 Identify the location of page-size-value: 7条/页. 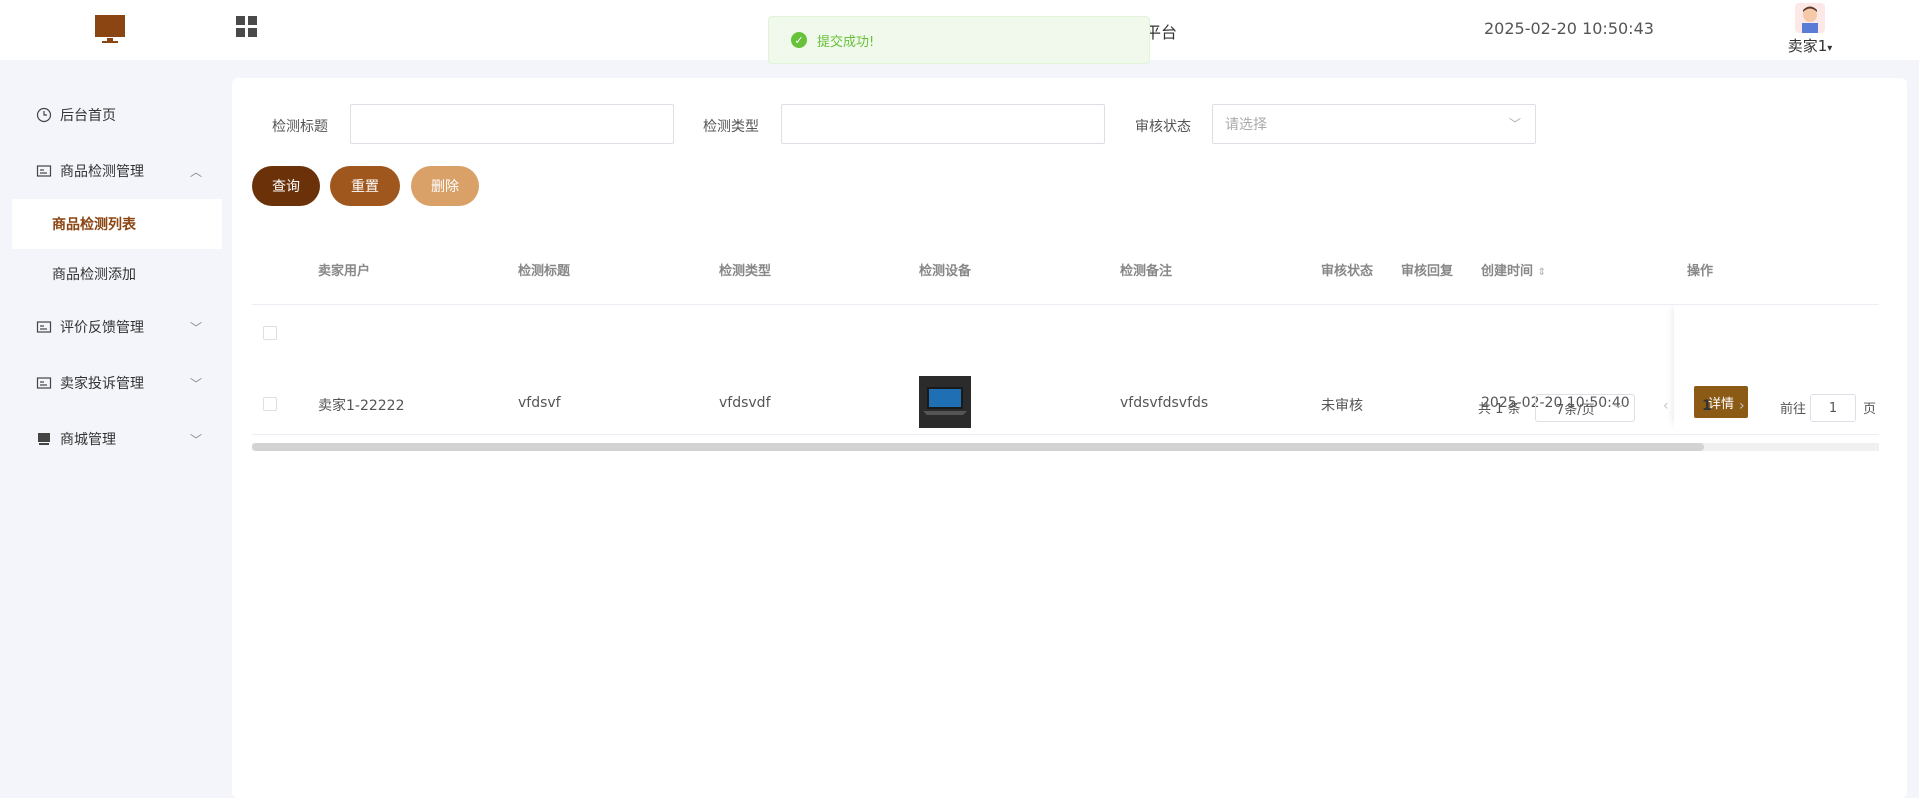
(1575, 410).